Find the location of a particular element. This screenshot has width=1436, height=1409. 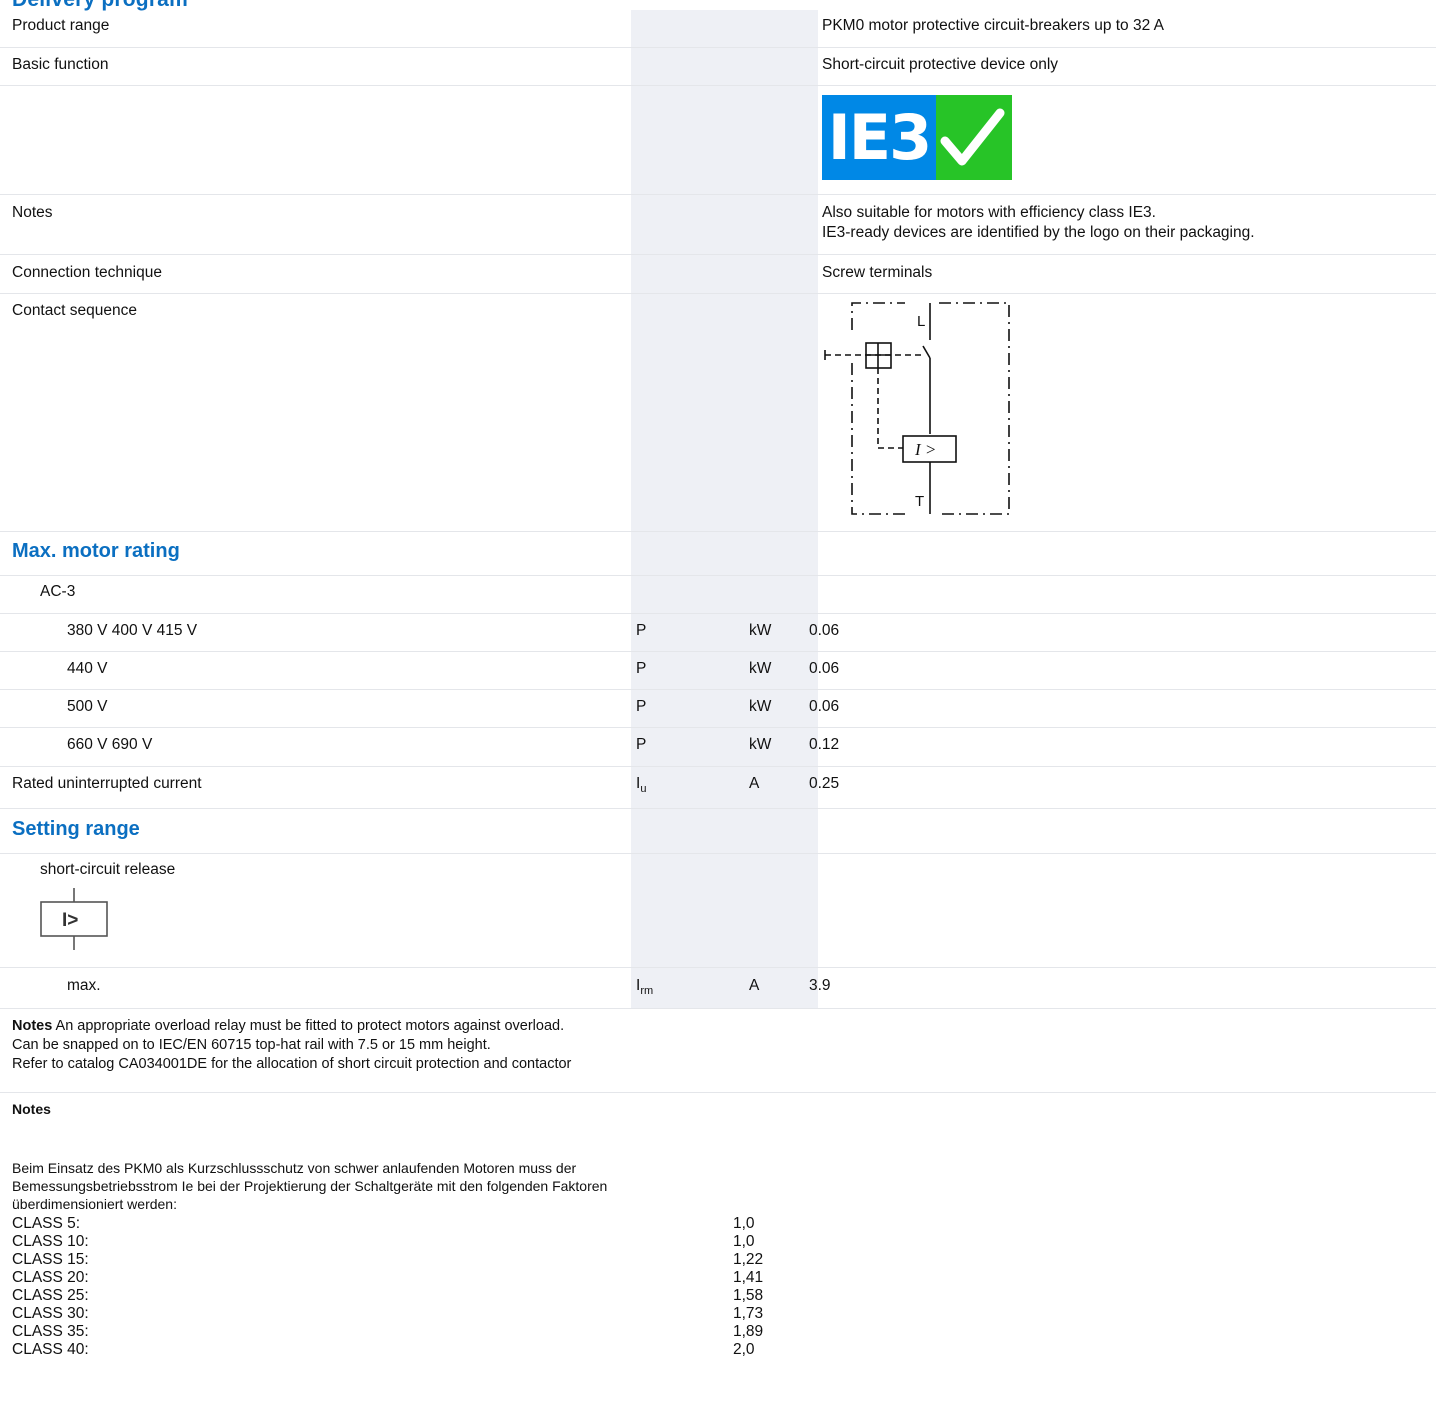

divider is located at coordinates (718, 1092).